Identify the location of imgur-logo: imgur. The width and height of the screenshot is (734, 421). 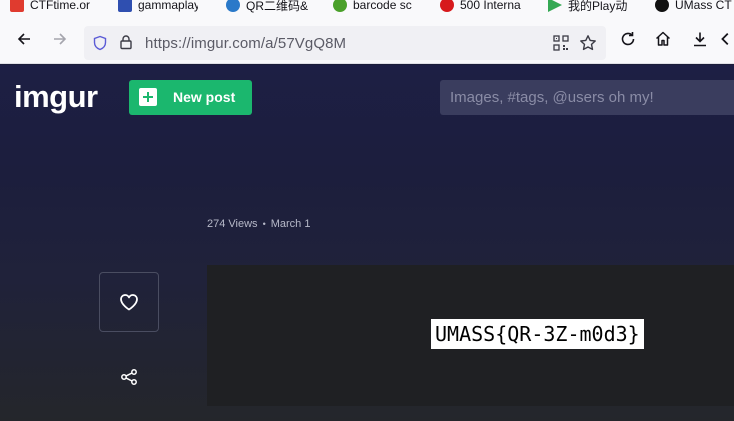
(56, 97).